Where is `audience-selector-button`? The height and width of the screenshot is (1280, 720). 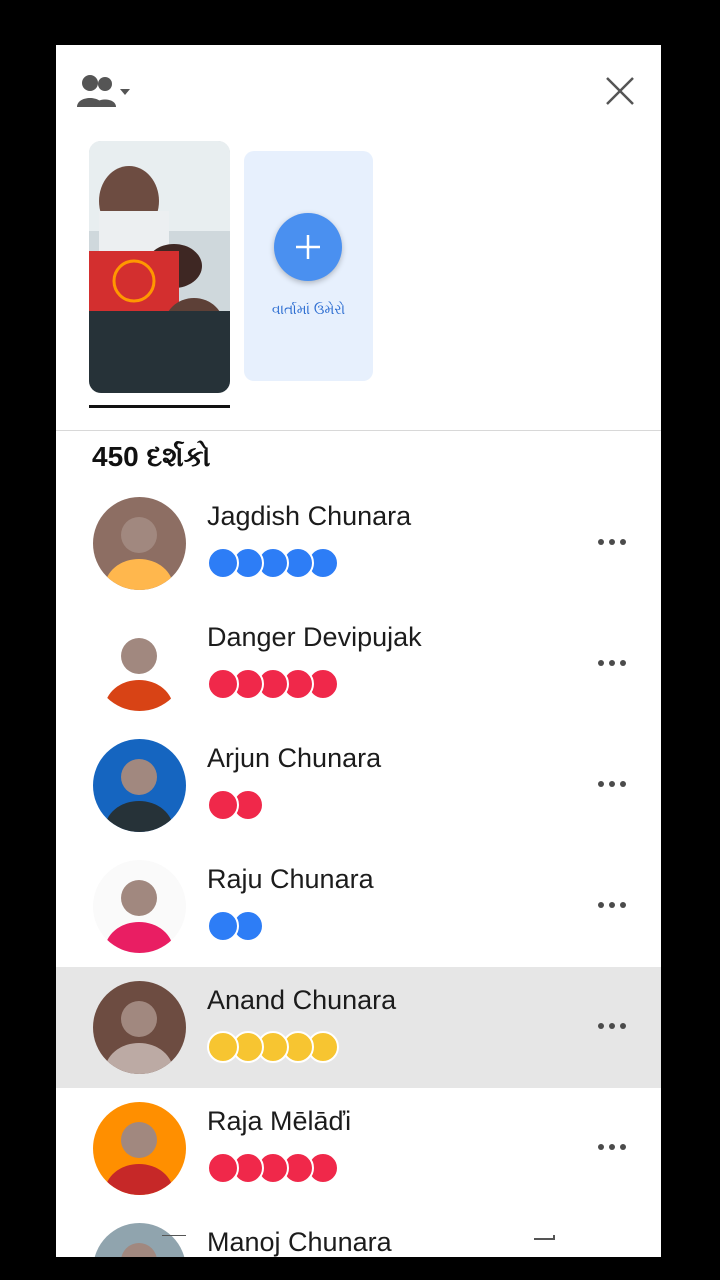 audience-selector-button is located at coordinates (105, 91).